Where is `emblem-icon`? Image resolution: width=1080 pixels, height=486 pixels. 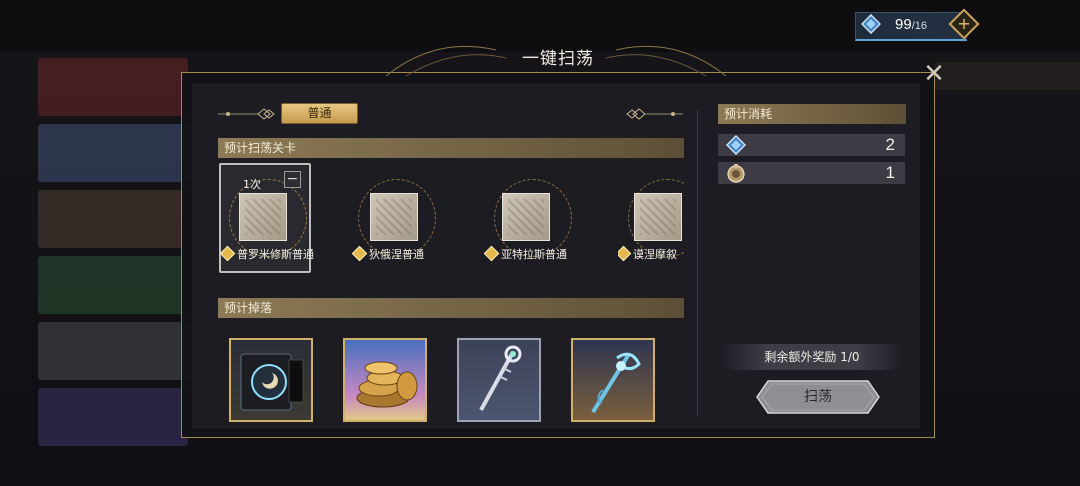 emblem-icon is located at coordinates (272, 382).